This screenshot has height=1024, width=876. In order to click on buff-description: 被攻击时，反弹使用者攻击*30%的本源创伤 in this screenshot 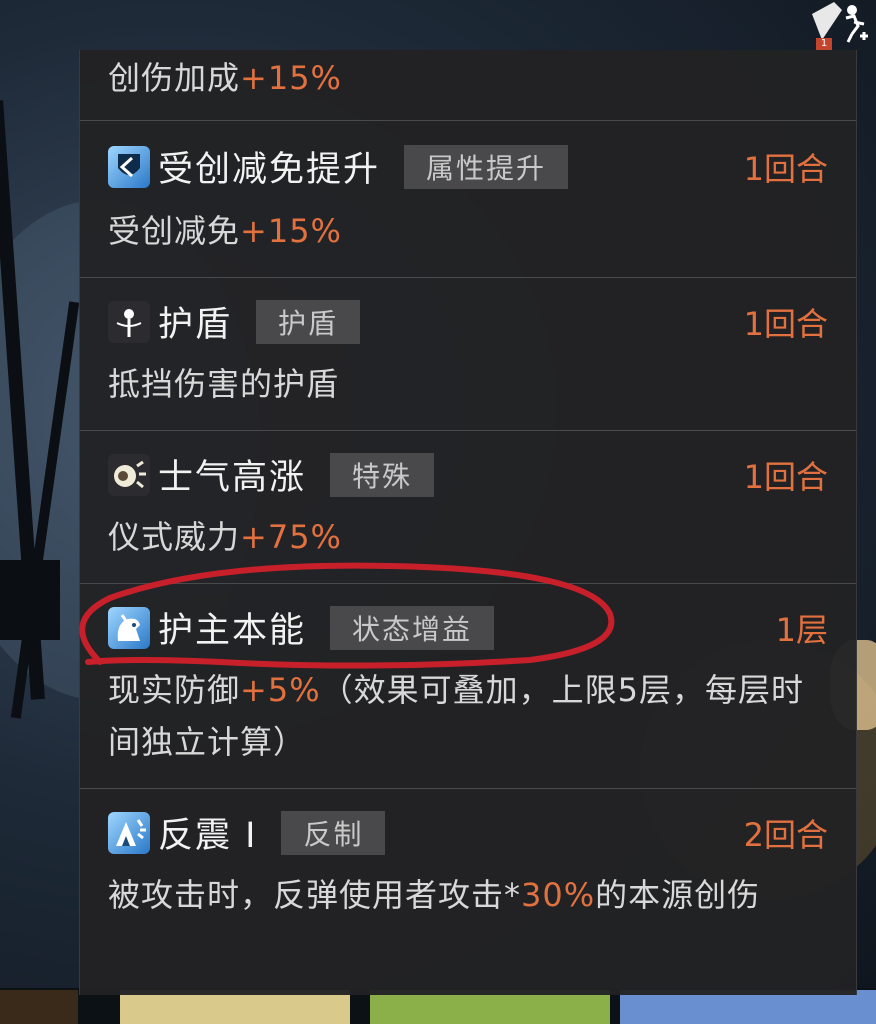, I will do `click(470, 895)`.